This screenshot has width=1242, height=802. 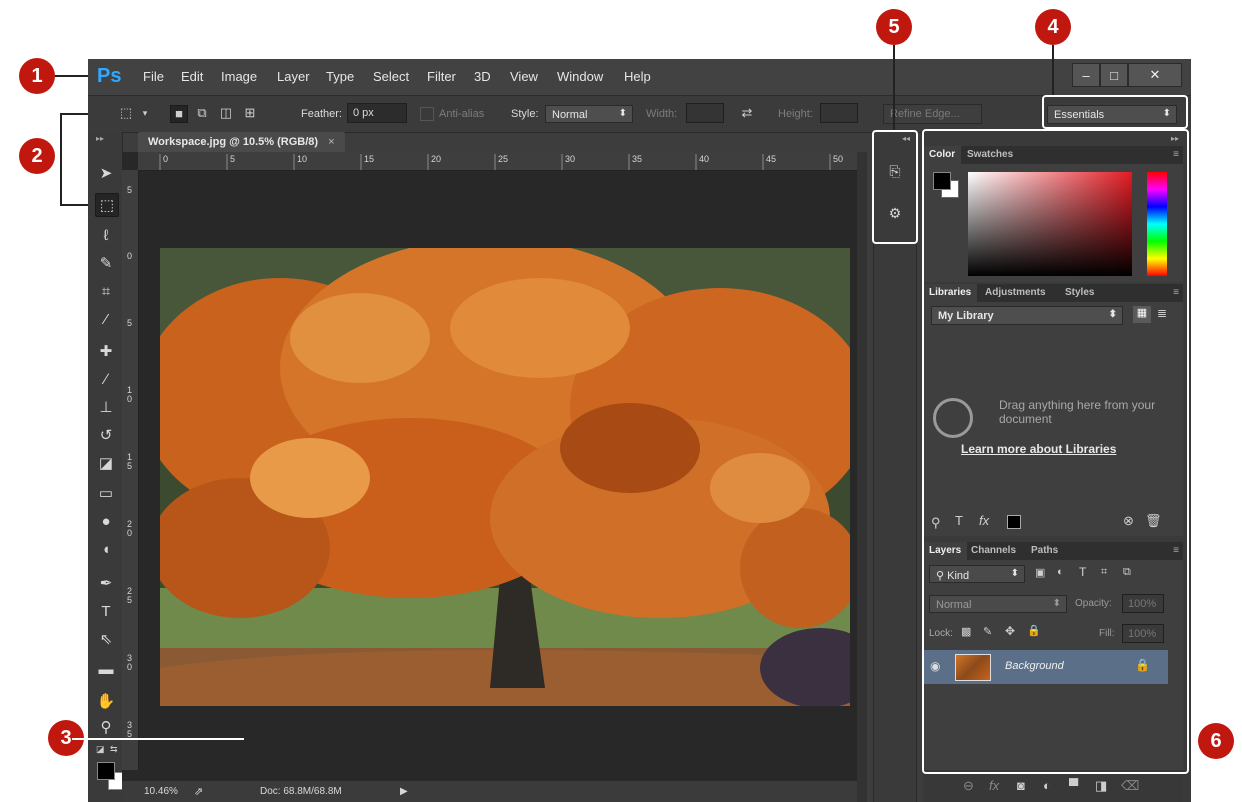 What do you see at coordinates (71, 76) in the screenshot?
I see `callout-1-line` at bounding box center [71, 76].